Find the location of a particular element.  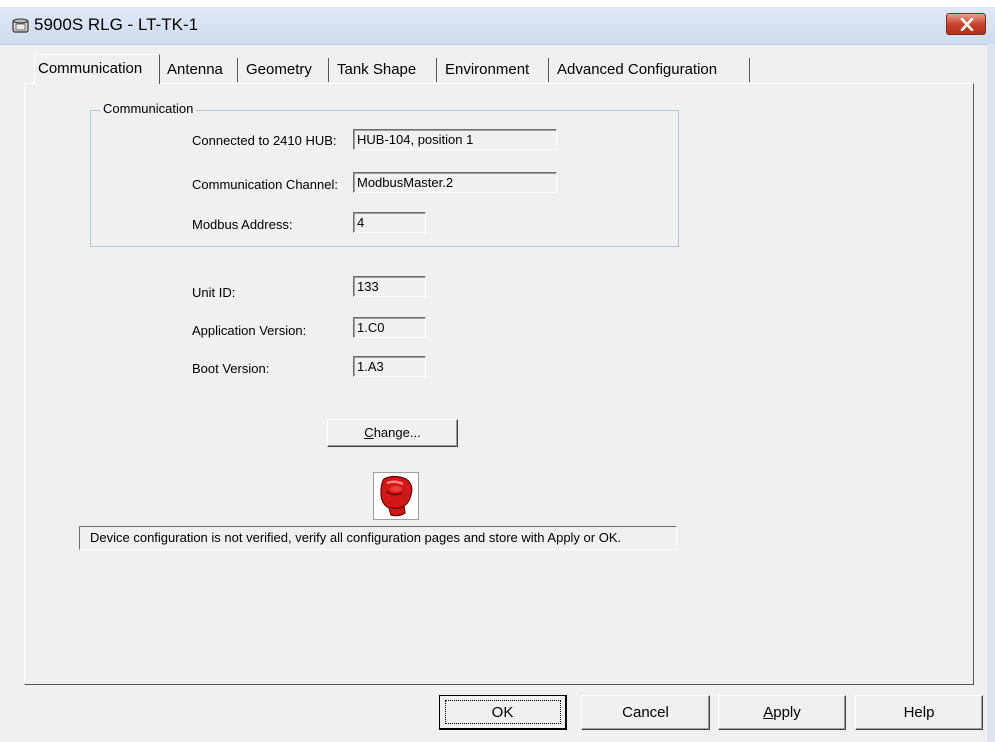

change-button-accel: C is located at coordinates (369, 432).